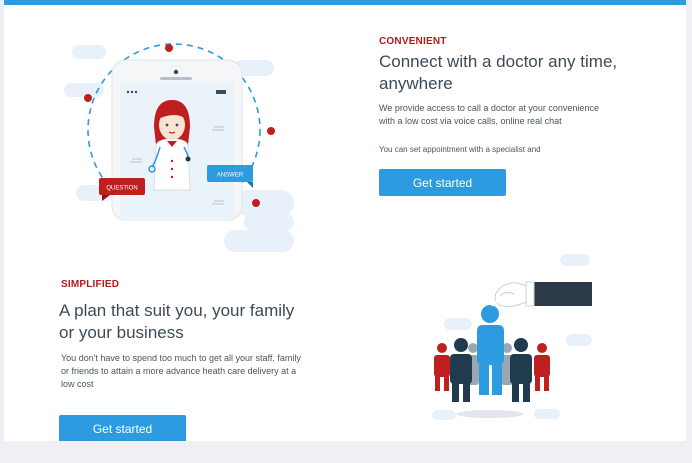 This screenshot has height=463, width=692. Describe the element at coordinates (498, 61) in the screenshot. I see `section1-heading-line1: Connect with a doctor any time,` at that location.